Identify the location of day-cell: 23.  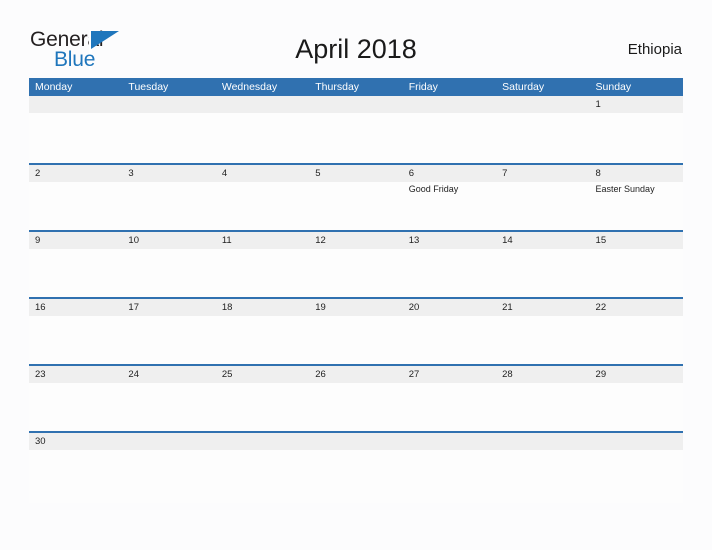
(75, 398).